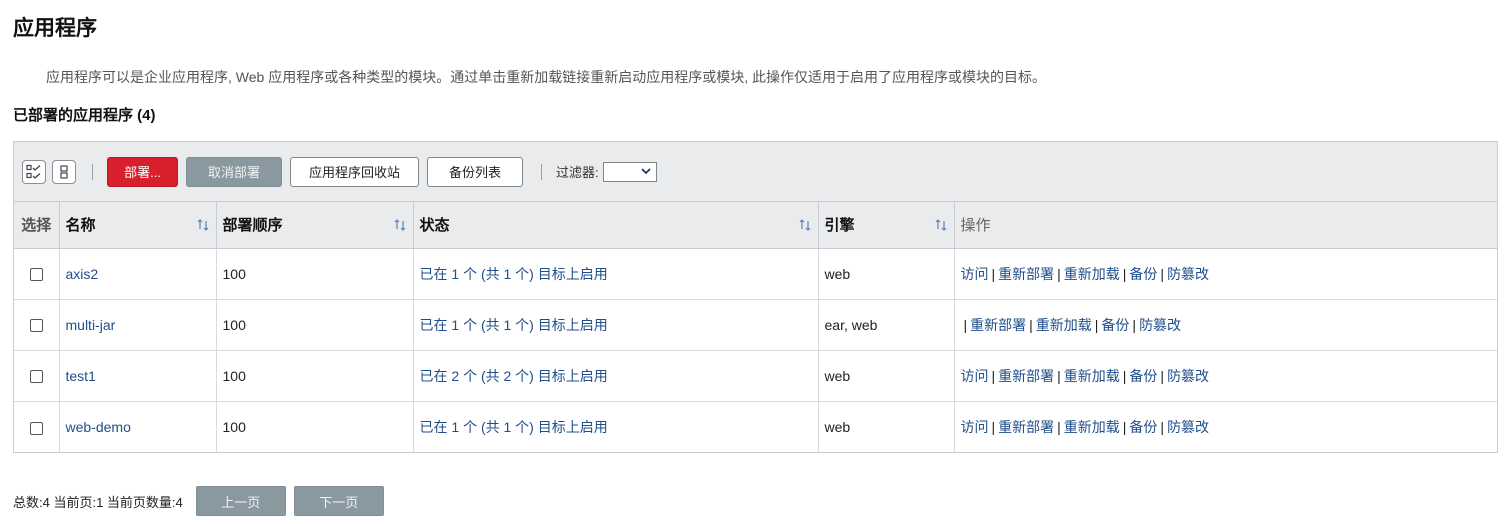 The height and width of the screenshot is (524, 1511). What do you see at coordinates (1225, 325) in the screenshot?
I see `row-actions: | 重新部署 | 重新加载 | 备份 | 防篡改` at bounding box center [1225, 325].